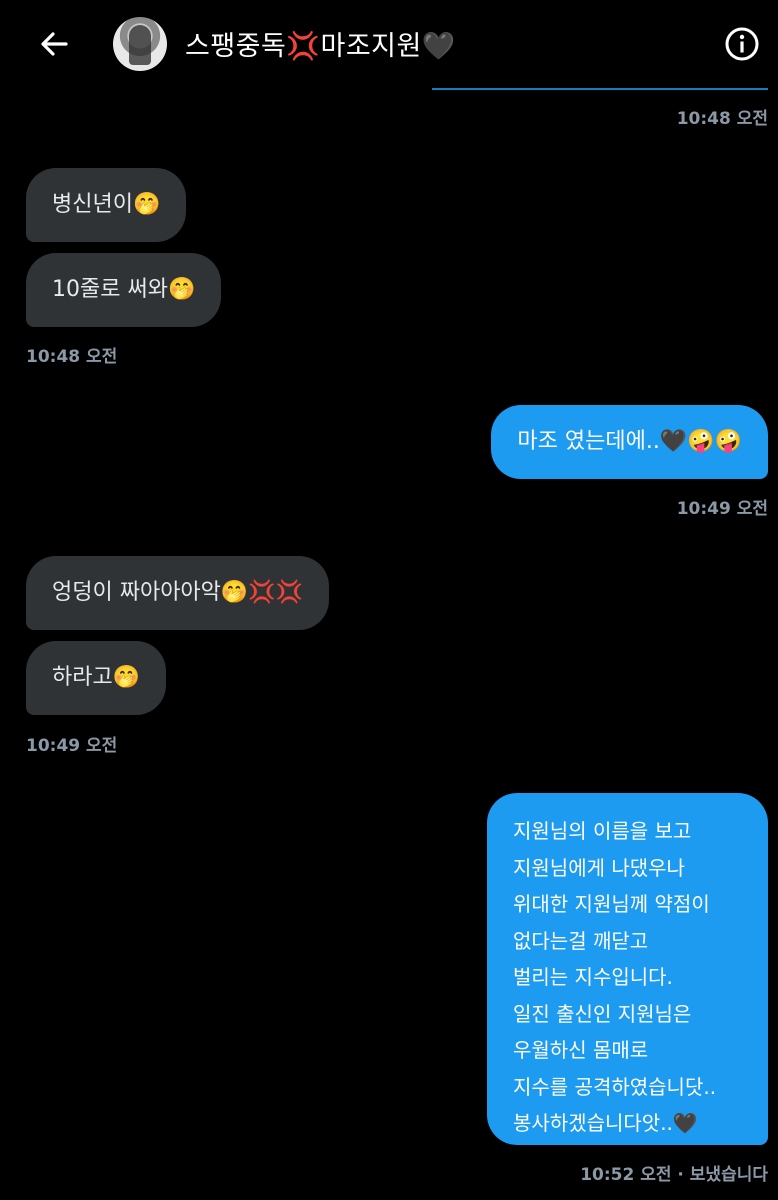 Image resolution: width=778 pixels, height=1200 pixels. What do you see at coordinates (593, 977) in the screenshot?
I see `message-line: 벌리는 지수입니다.` at bounding box center [593, 977].